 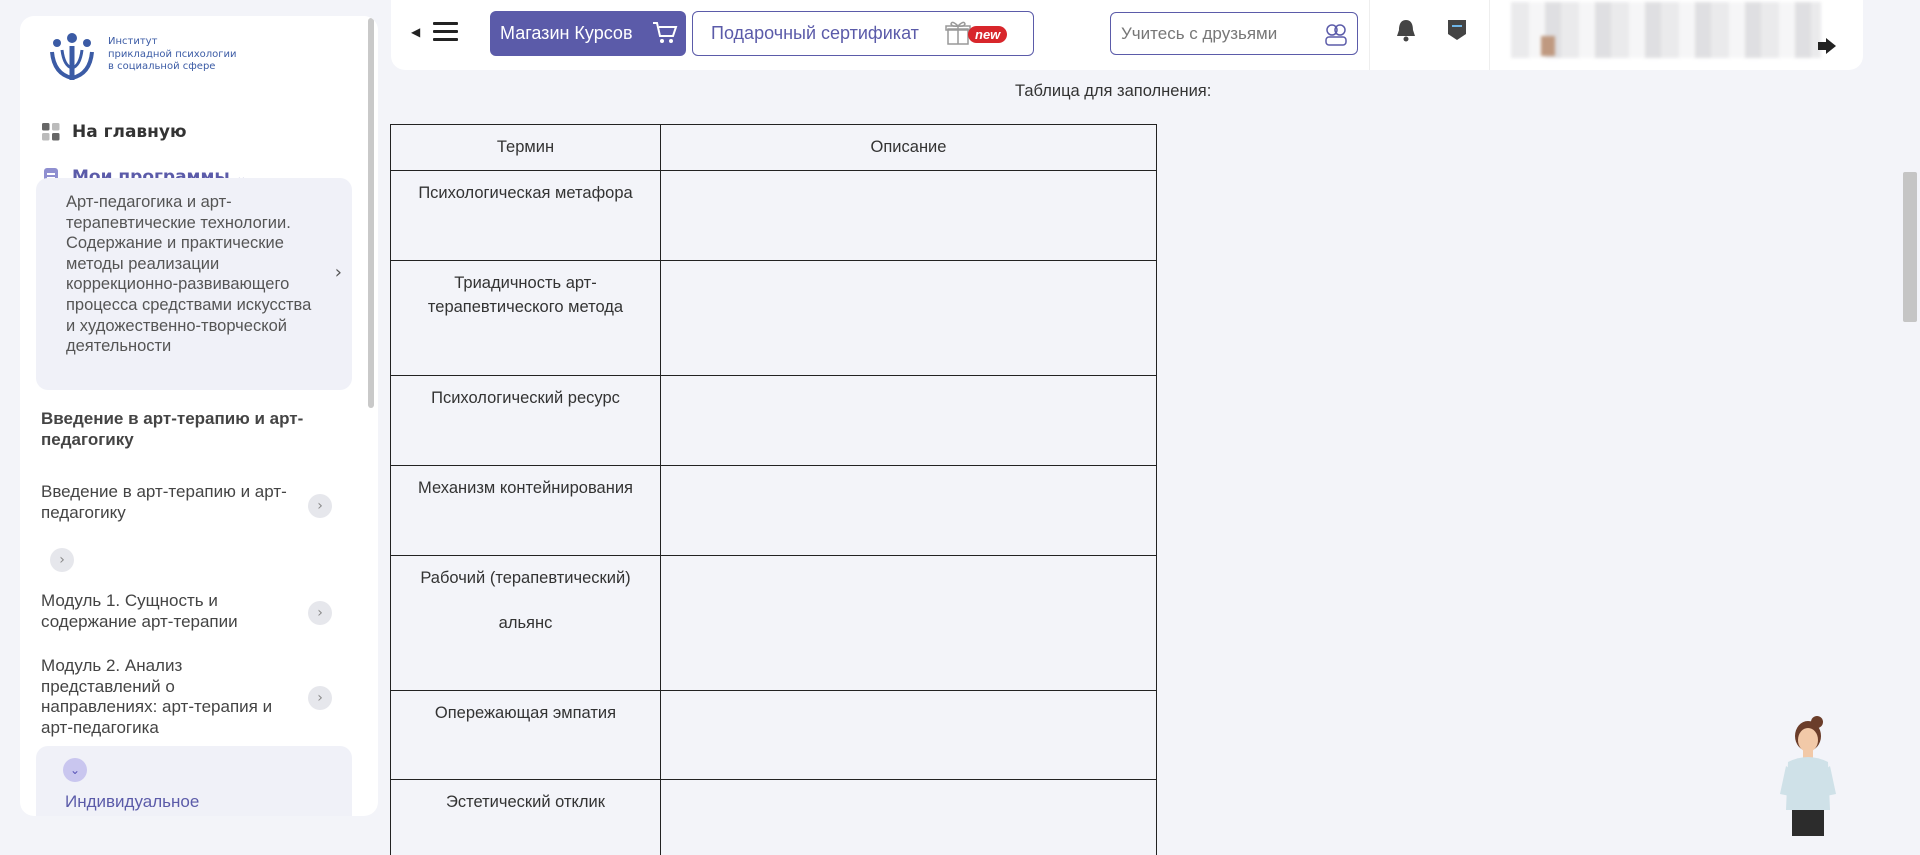 What do you see at coordinates (525, 215) in the screenshot?
I see `term-cell: Психологическая метафора` at bounding box center [525, 215].